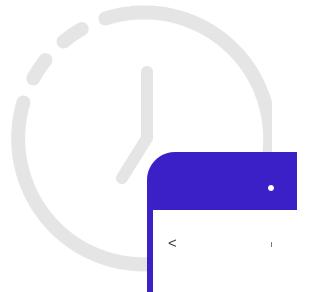 Image resolution: width=320 pixels, height=292 pixels. Describe the element at coordinates (225, 251) in the screenshot. I see `phone-screen: <` at that location.